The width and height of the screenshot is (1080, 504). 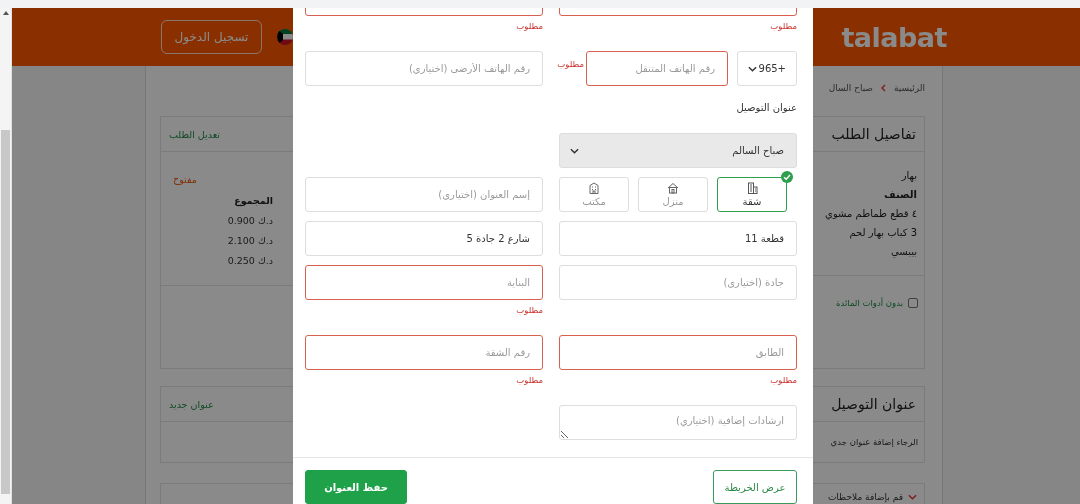 What do you see at coordinates (678, 150) in the screenshot?
I see `area-select: صباح السالم` at bounding box center [678, 150].